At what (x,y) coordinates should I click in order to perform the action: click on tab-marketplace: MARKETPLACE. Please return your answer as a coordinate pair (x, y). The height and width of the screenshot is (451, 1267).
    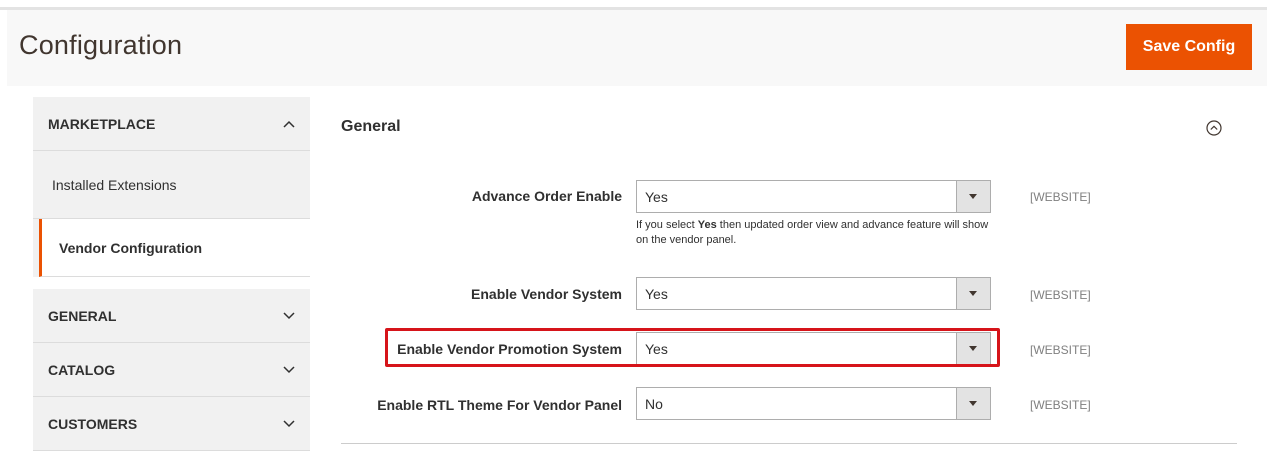
    Looking at the image, I should click on (171, 124).